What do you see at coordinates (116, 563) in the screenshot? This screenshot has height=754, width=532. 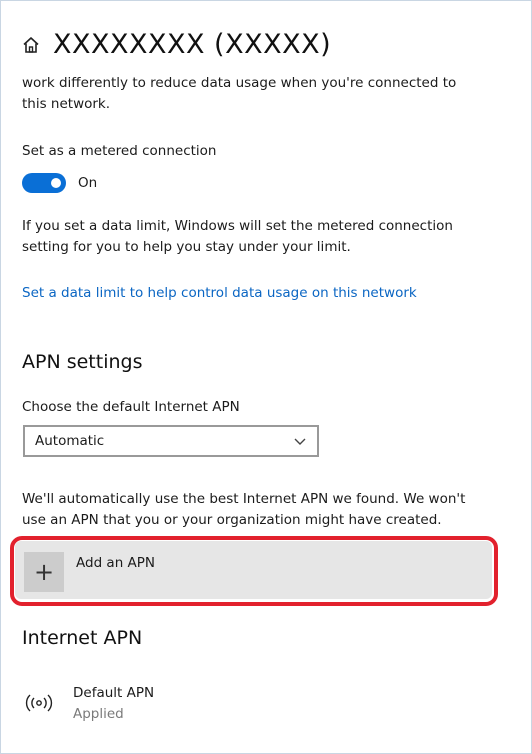 I see `add-apn-label: Add an APN` at bounding box center [116, 563].